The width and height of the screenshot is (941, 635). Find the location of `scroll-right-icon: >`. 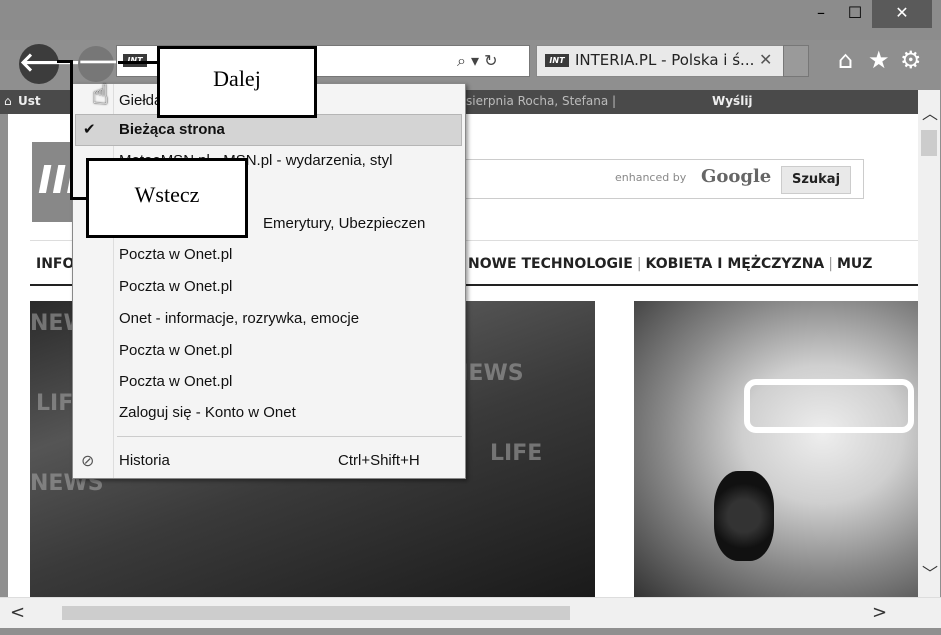

scroll-right-icon: > is located at coordinates (879, 612).